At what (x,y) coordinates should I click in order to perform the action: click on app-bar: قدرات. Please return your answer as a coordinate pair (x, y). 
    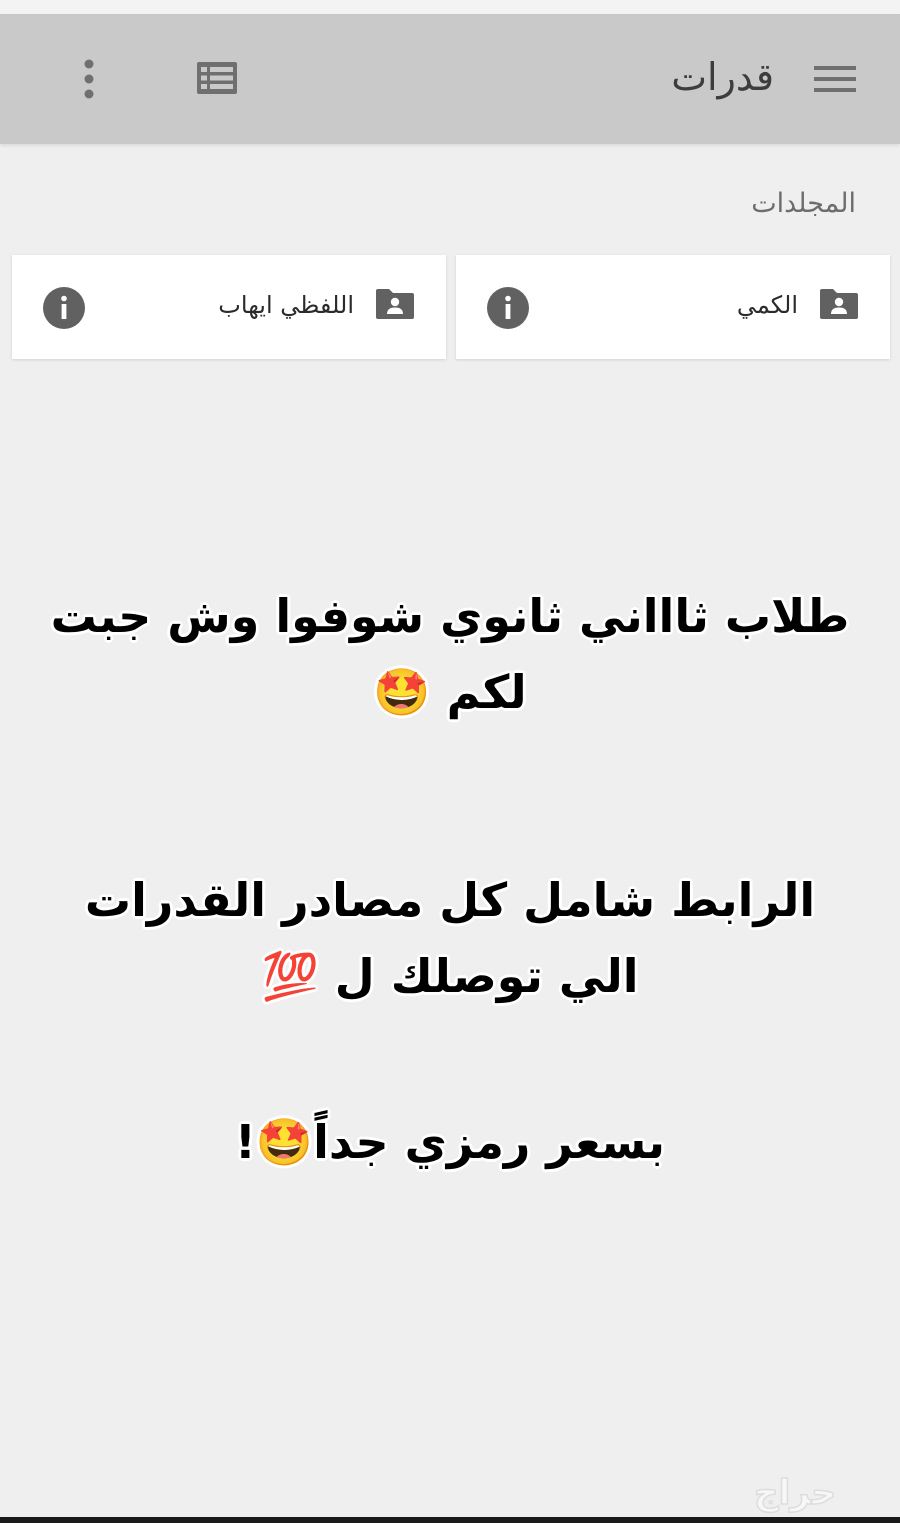
    Looking at the image, I should click on (450, 79).